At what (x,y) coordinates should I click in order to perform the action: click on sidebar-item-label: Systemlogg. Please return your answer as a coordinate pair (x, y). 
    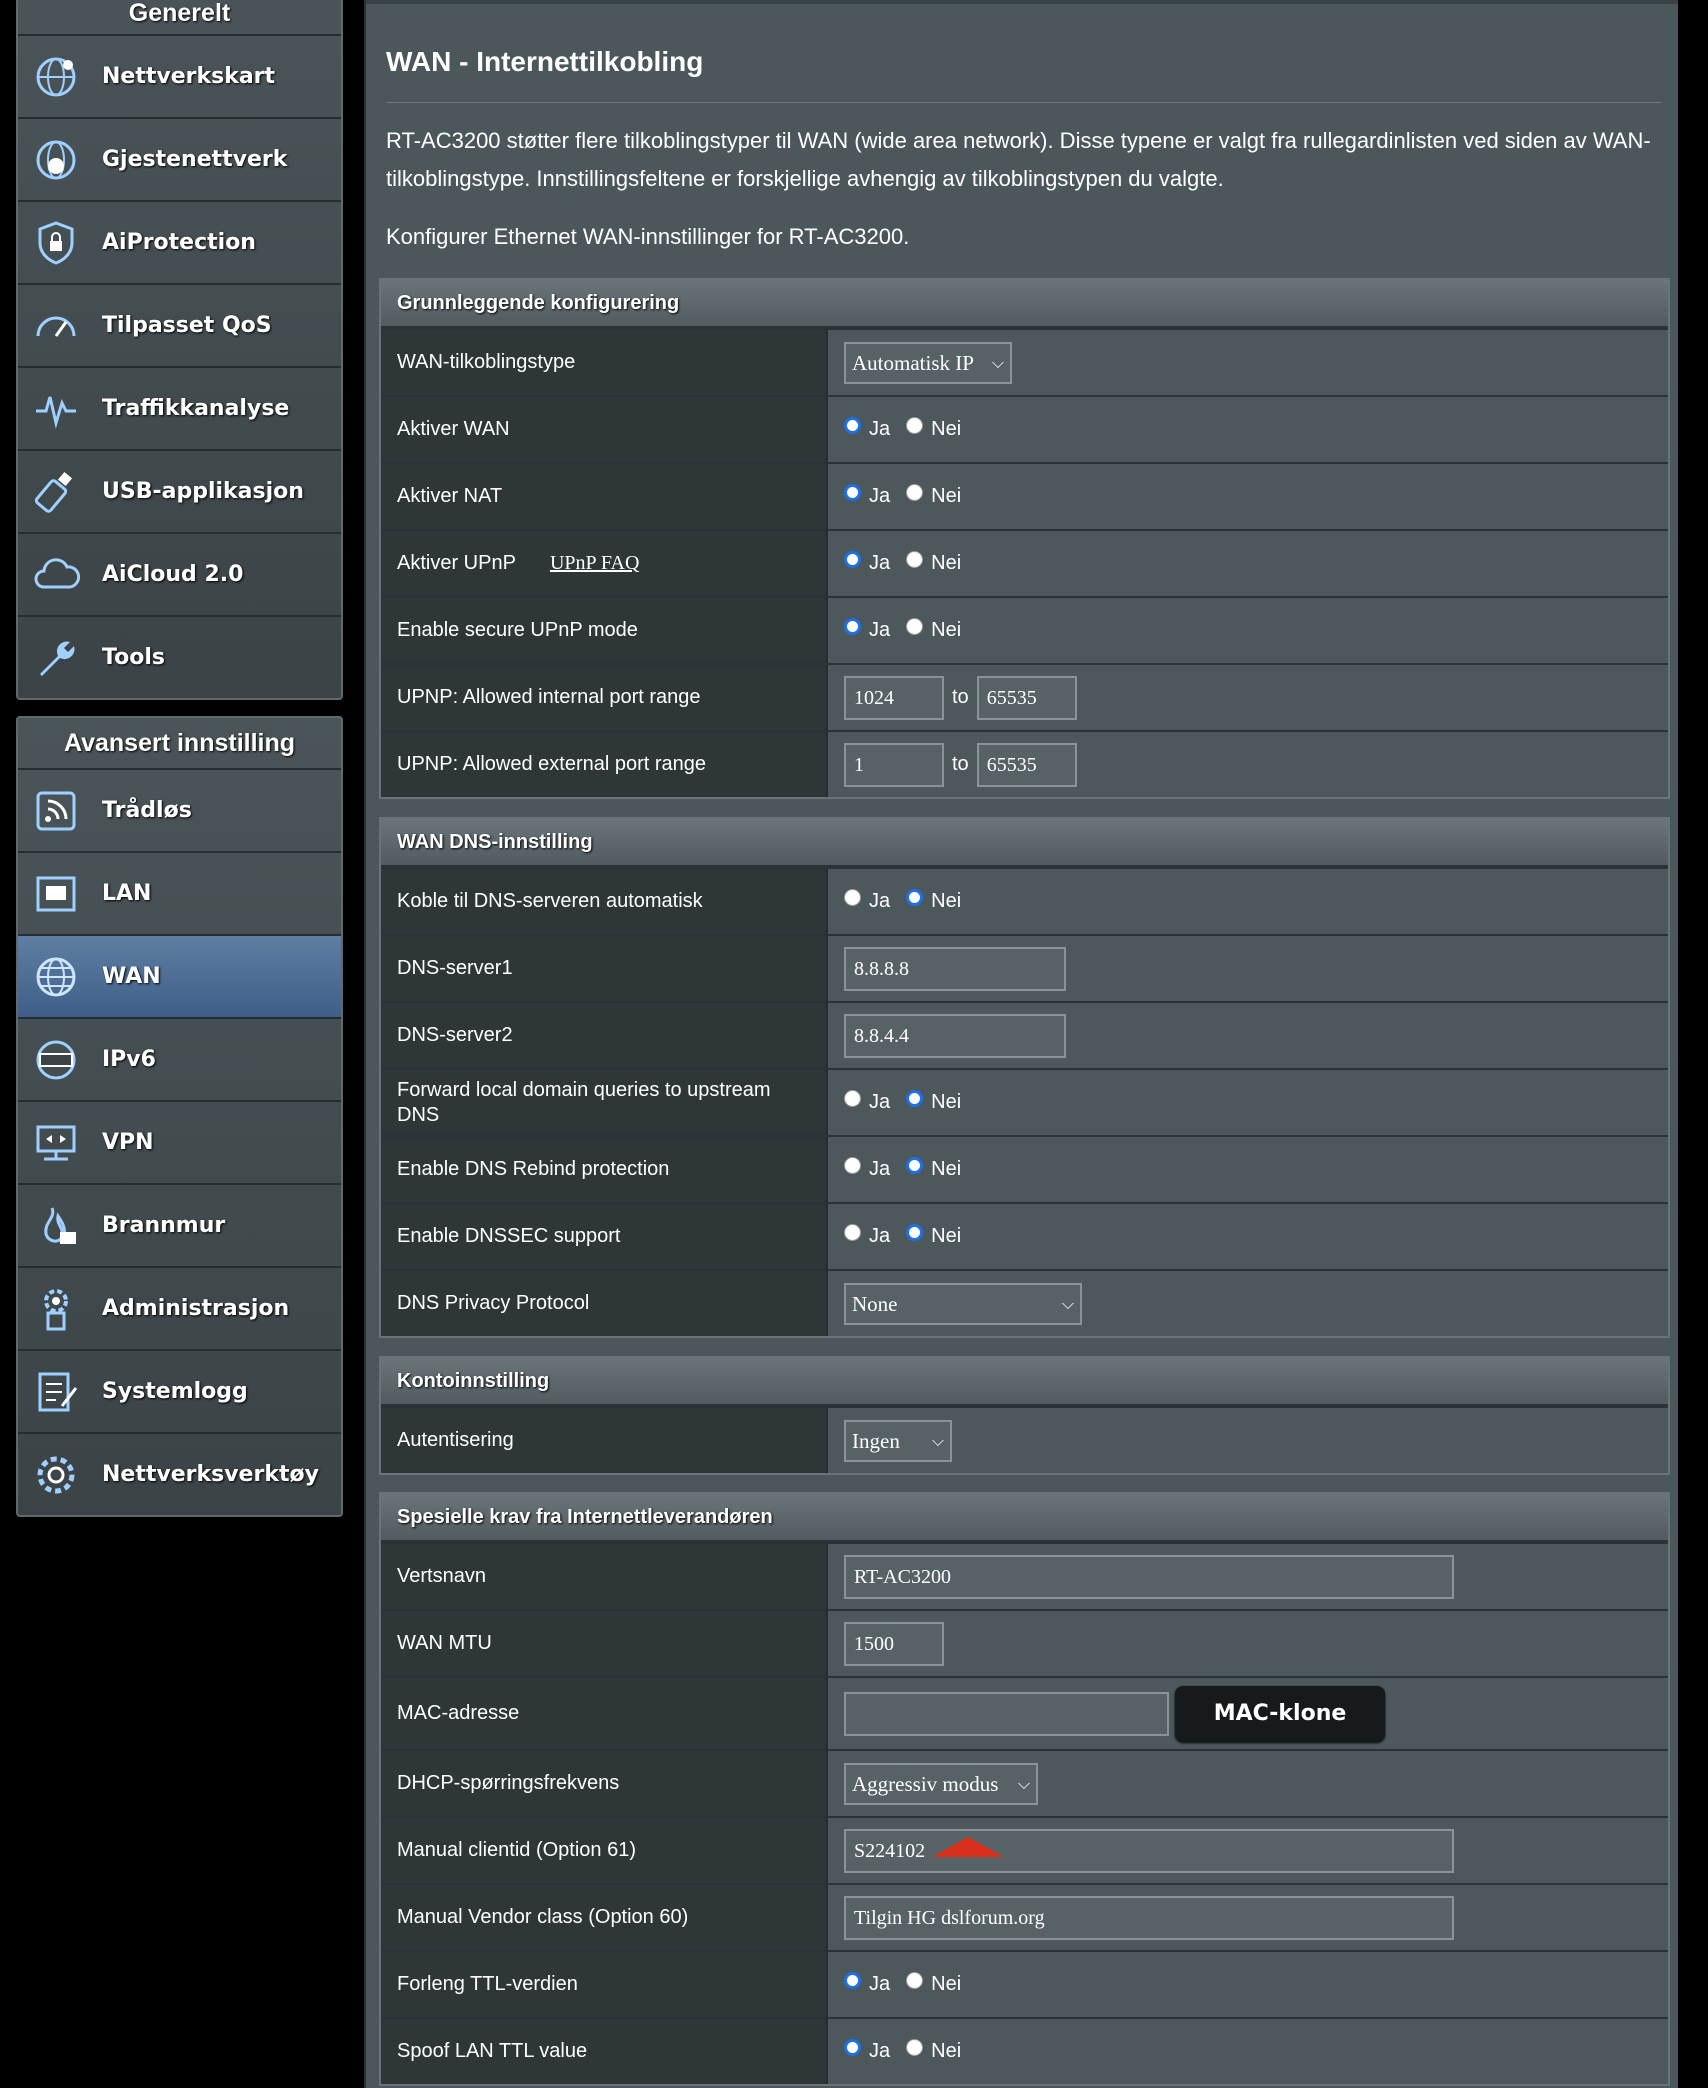
    Looking at the image, I should click on (175, 1391).